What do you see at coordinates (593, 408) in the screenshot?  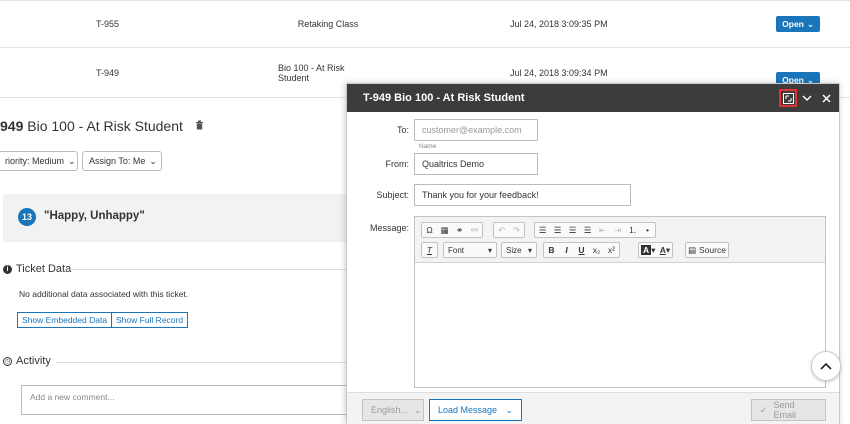 I see `panel-footer: English... ⌄ Load Message ⌄ ✓ Send Email` at bounding box center [593, 408].